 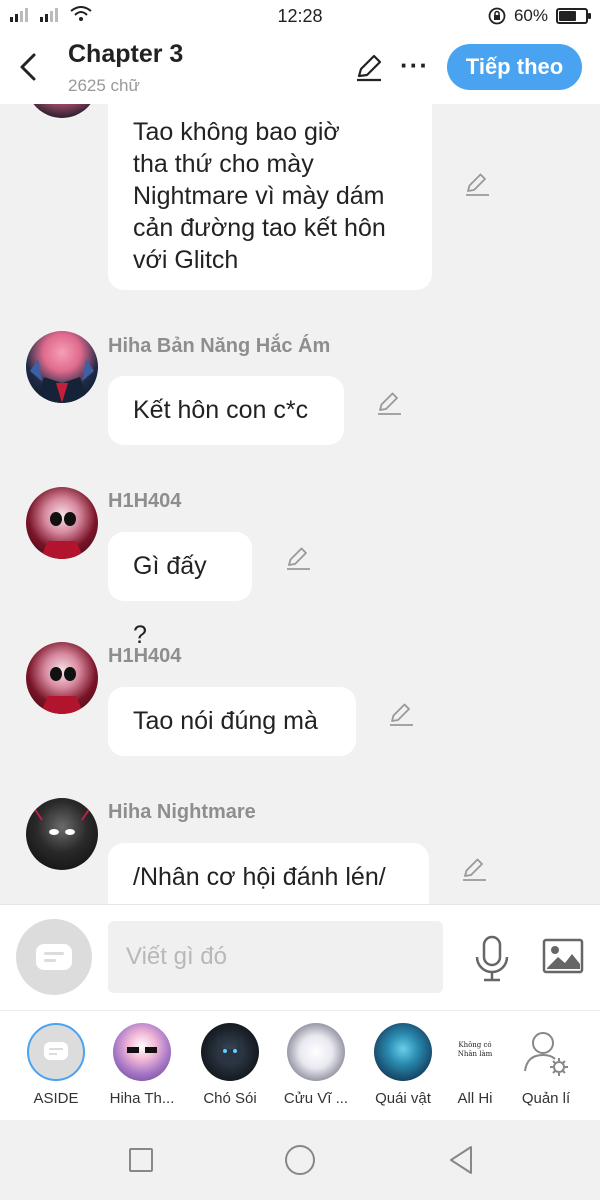 What do you see at coordinates (514, 67) in the screenshot?
I see `next-chapter-button: Tiếp theo` at bounding box center [514, 67].